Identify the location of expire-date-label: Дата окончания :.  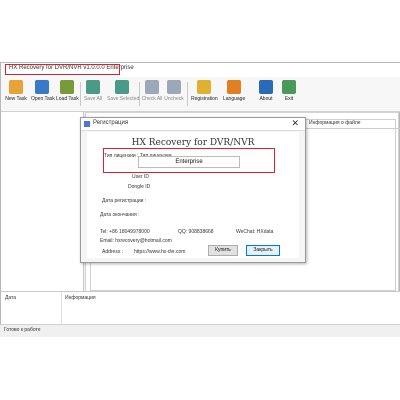
(120, 215).